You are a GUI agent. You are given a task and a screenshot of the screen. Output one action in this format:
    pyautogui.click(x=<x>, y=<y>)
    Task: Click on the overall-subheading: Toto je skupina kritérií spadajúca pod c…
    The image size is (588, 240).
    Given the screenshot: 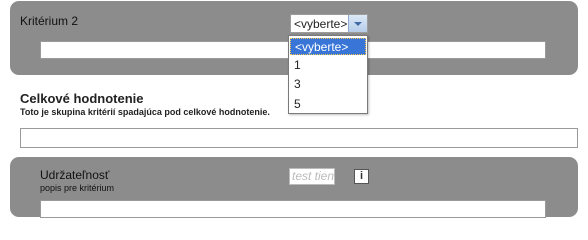 What is the action you would take?
    pyautogui.click(x=145, y=112)
    